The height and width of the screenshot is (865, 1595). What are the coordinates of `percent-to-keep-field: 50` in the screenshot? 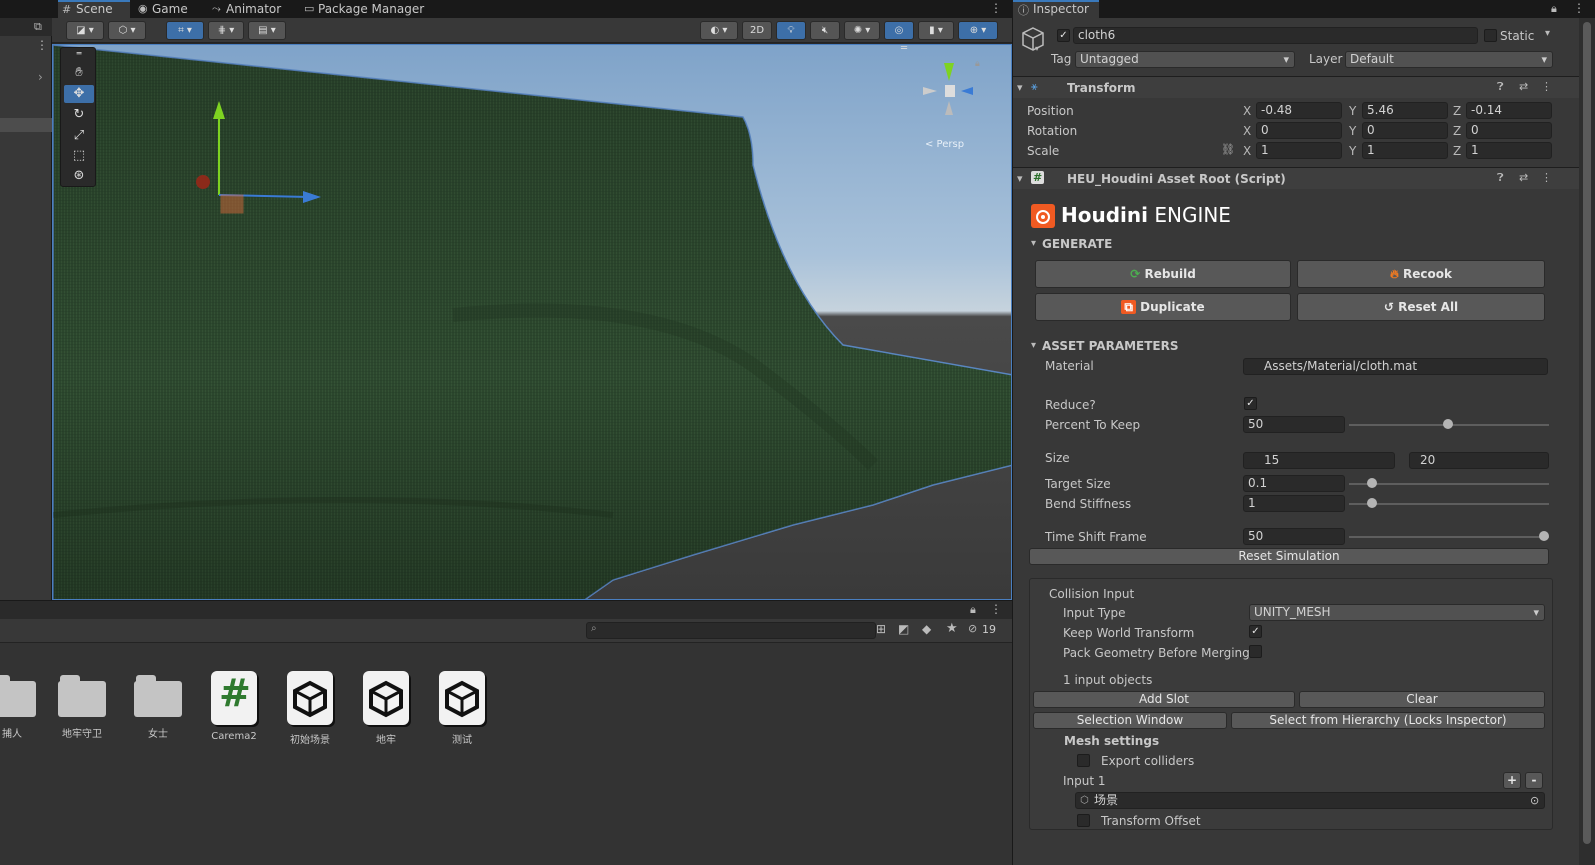 It's located at (1294, 424).